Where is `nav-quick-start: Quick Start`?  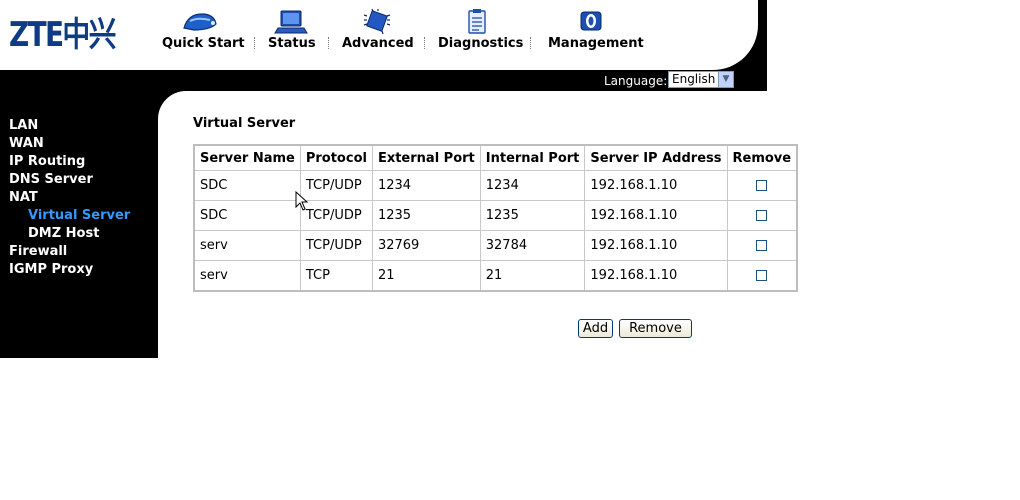 nav-quick-start: Quick Start is located at coordinates (203, 29).